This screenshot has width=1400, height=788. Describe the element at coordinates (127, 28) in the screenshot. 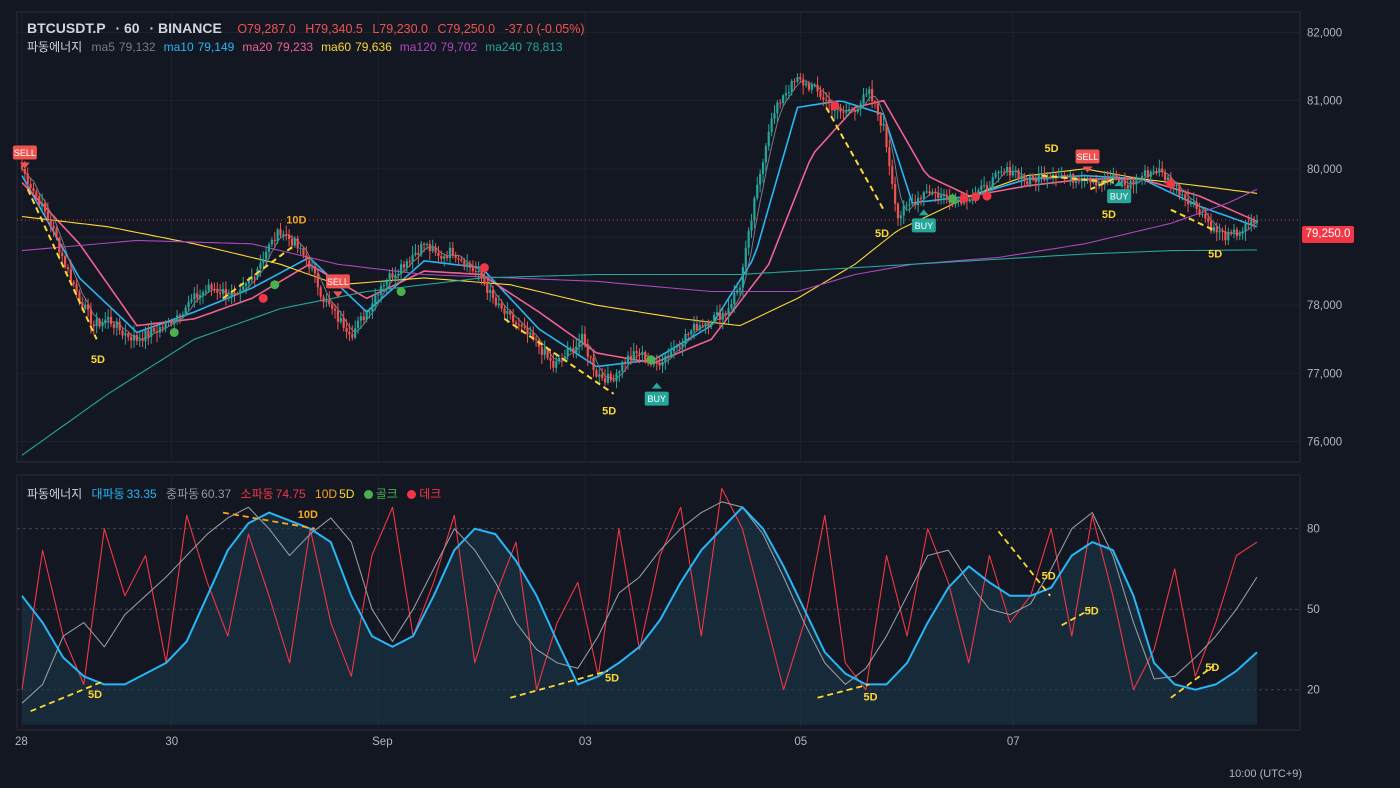

I see `symbol-title: BTCUSDT.P · 60 · BINANCE` at that location.